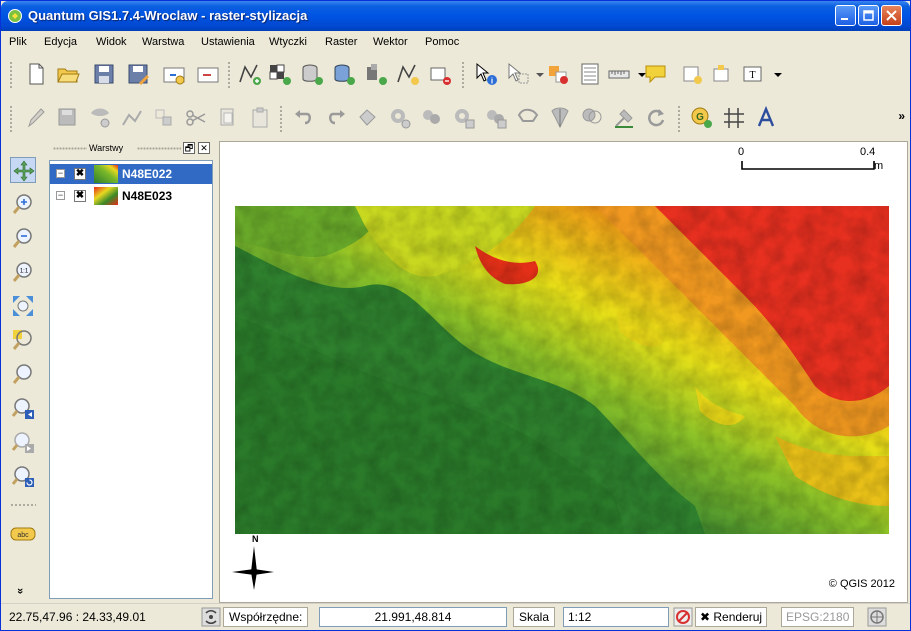  Describe the element at coordinates (734, 118) in the screenshot. I see `grid-button` at that location.